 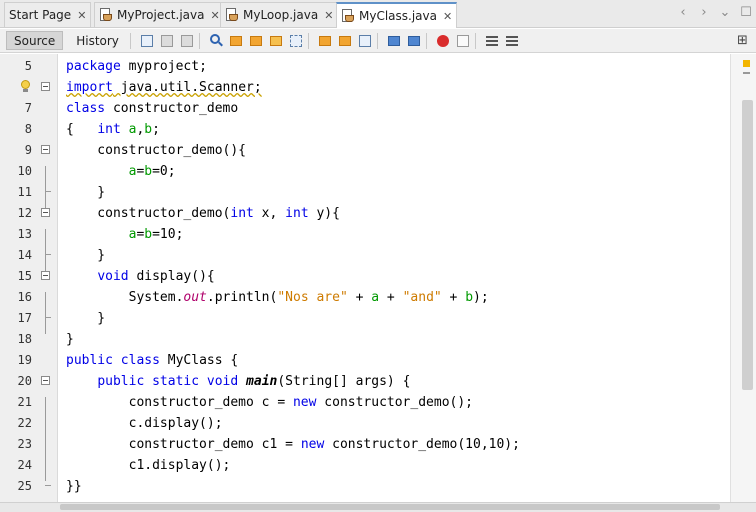 What do you see at coordinates (276, 41) in the screenshot?
I see `toggle-highlight-icon` at bounding box center [276, 41].